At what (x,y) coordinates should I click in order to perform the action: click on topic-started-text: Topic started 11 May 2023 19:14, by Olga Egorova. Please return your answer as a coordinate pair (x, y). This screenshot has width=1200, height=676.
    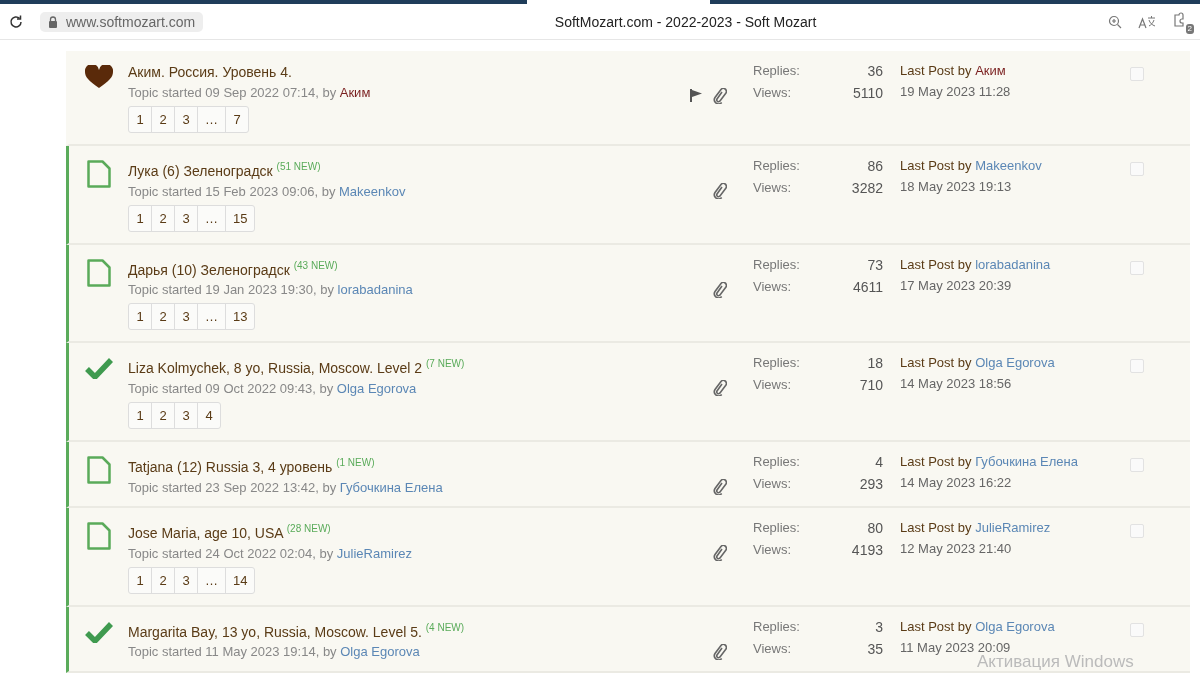
    Looking at the image, I should click on (274, 652).